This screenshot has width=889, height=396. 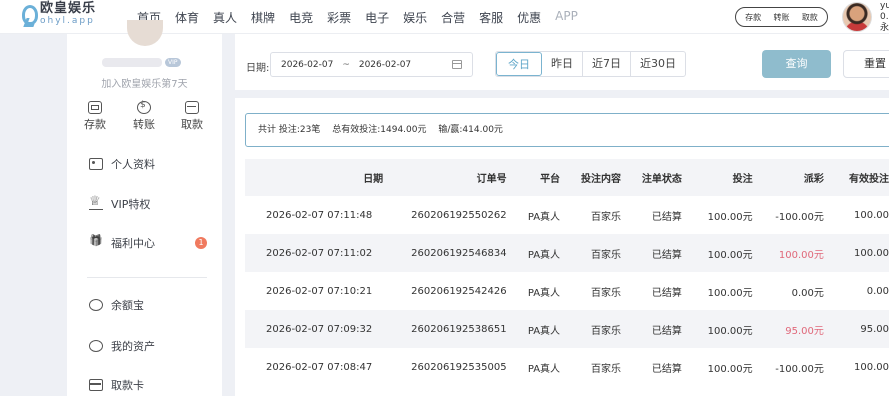 I want to click on quick-date-today: 今日, so click(x=519, y=64).